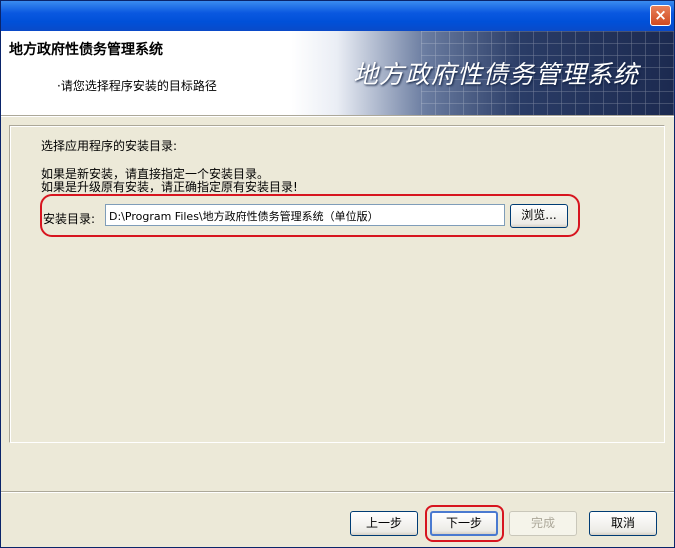 The height and width of the screenshot is (548, 675). I want to click on next-highlight-annotation, so click(464, 523).